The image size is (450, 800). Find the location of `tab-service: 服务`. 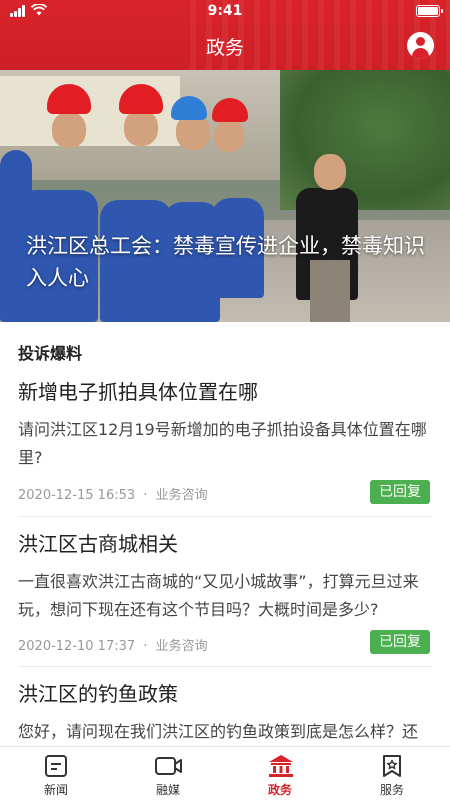

tab-service: 服务 is located at coordinates (392, 773).